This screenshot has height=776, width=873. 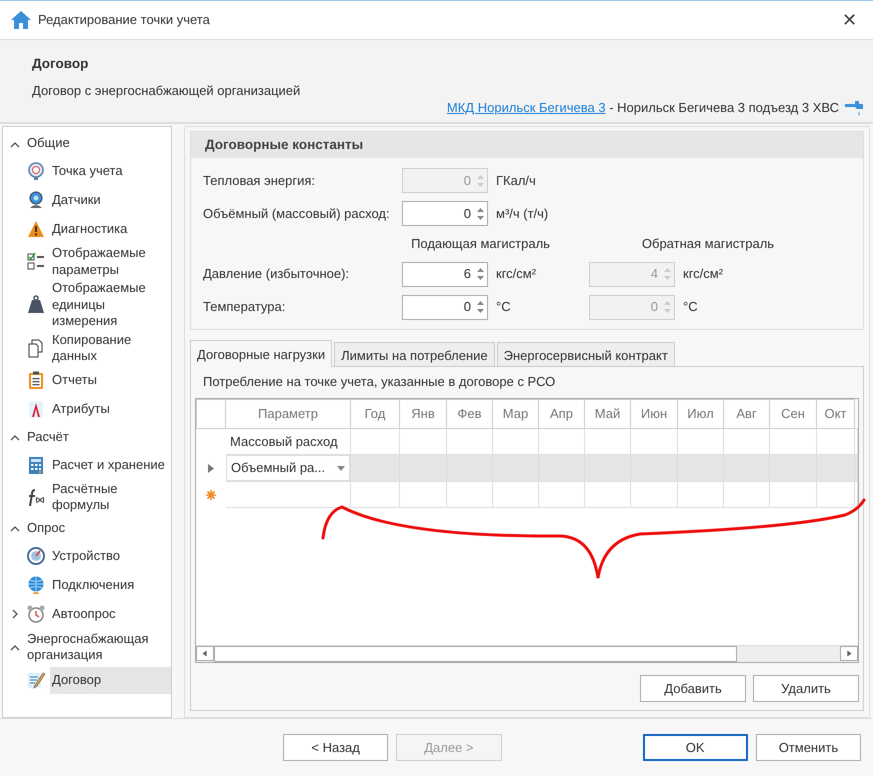 What do you see at coordinates (515, 414) in the screenshot?
I see `column-header: Мар` at bounding box center [515, 414].